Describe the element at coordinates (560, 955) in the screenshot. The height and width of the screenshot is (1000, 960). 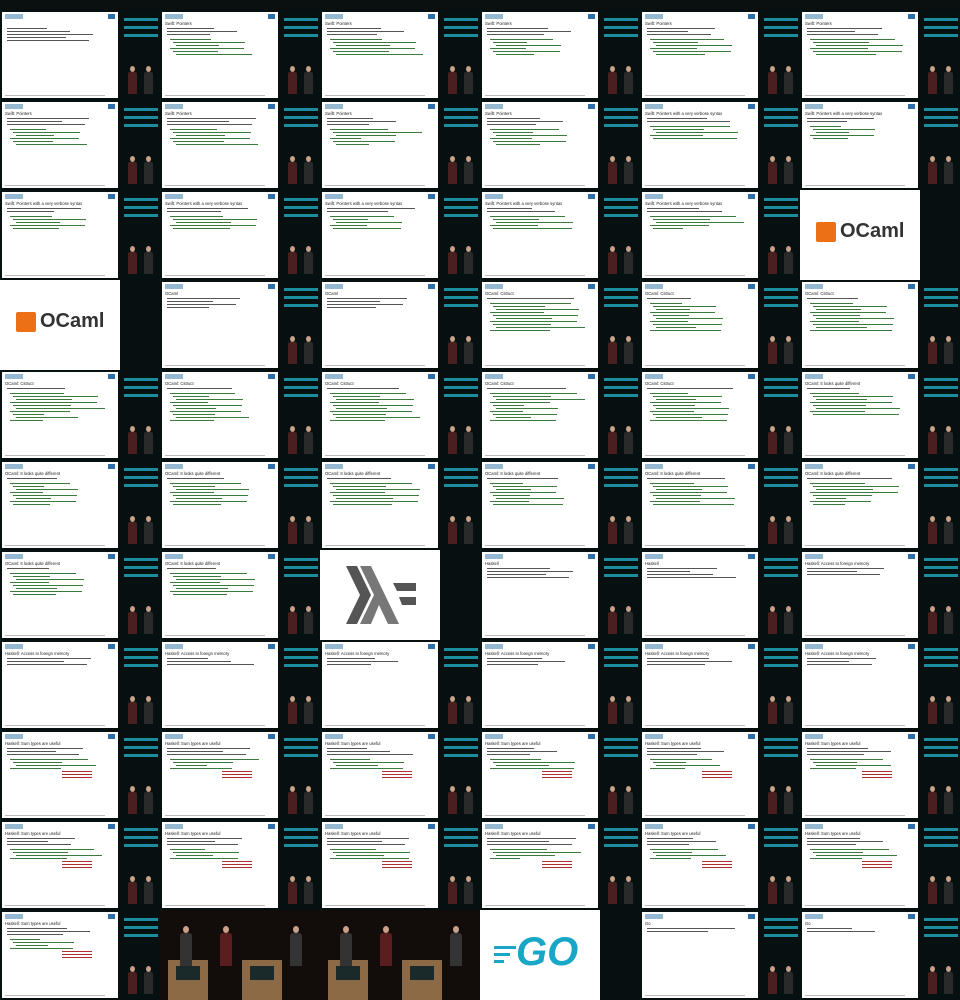
I see `frame-thumbnail: GO` at that location.